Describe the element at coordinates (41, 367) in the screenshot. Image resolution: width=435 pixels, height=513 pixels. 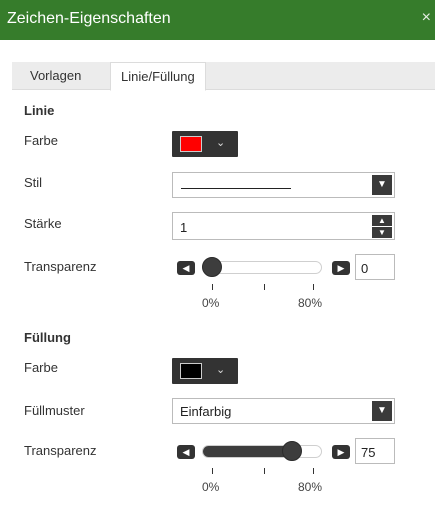
I see `fill-color-label: Farbe` at that location.